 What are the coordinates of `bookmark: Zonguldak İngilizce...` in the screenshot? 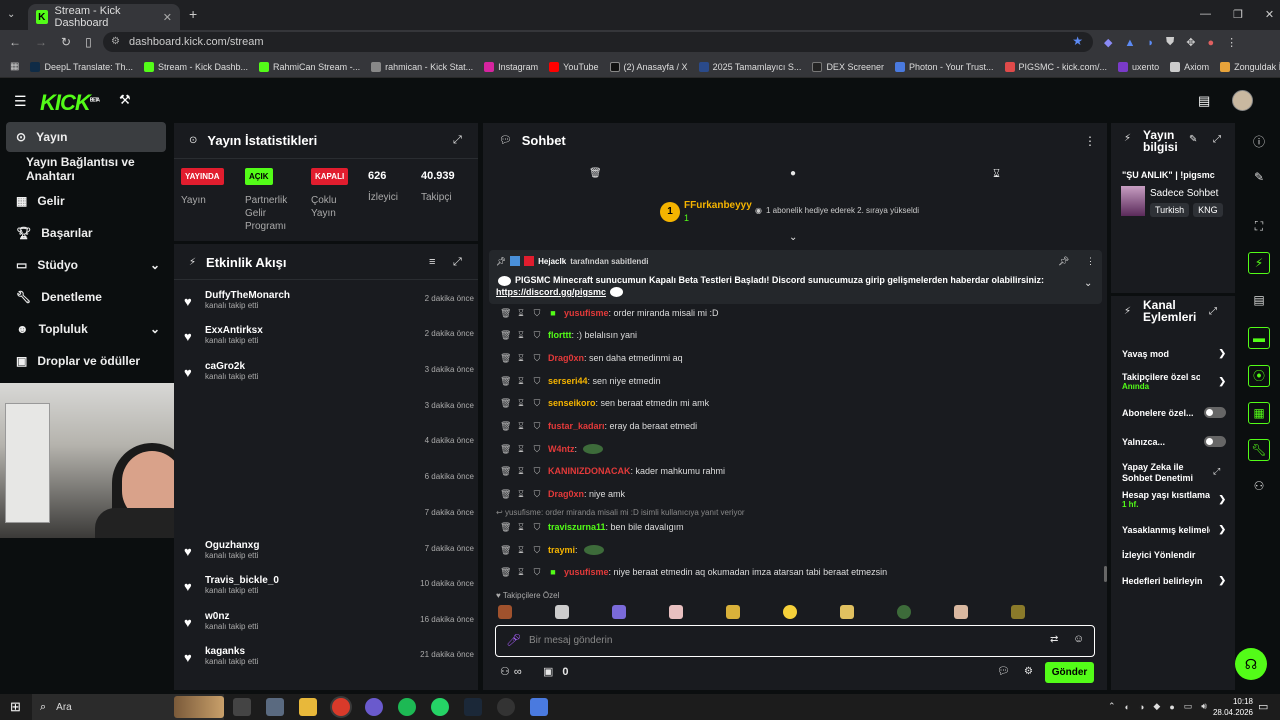 It's located at (1250, 66).